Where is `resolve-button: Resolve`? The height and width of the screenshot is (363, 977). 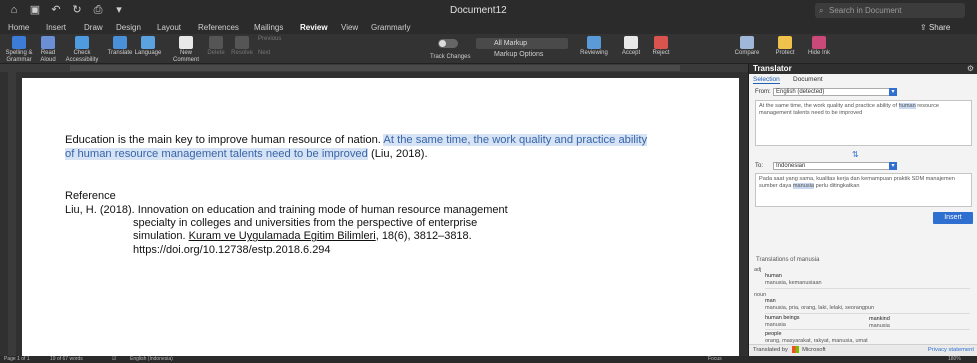 resolve-button: Resolve is located at coordinates (242, 46).